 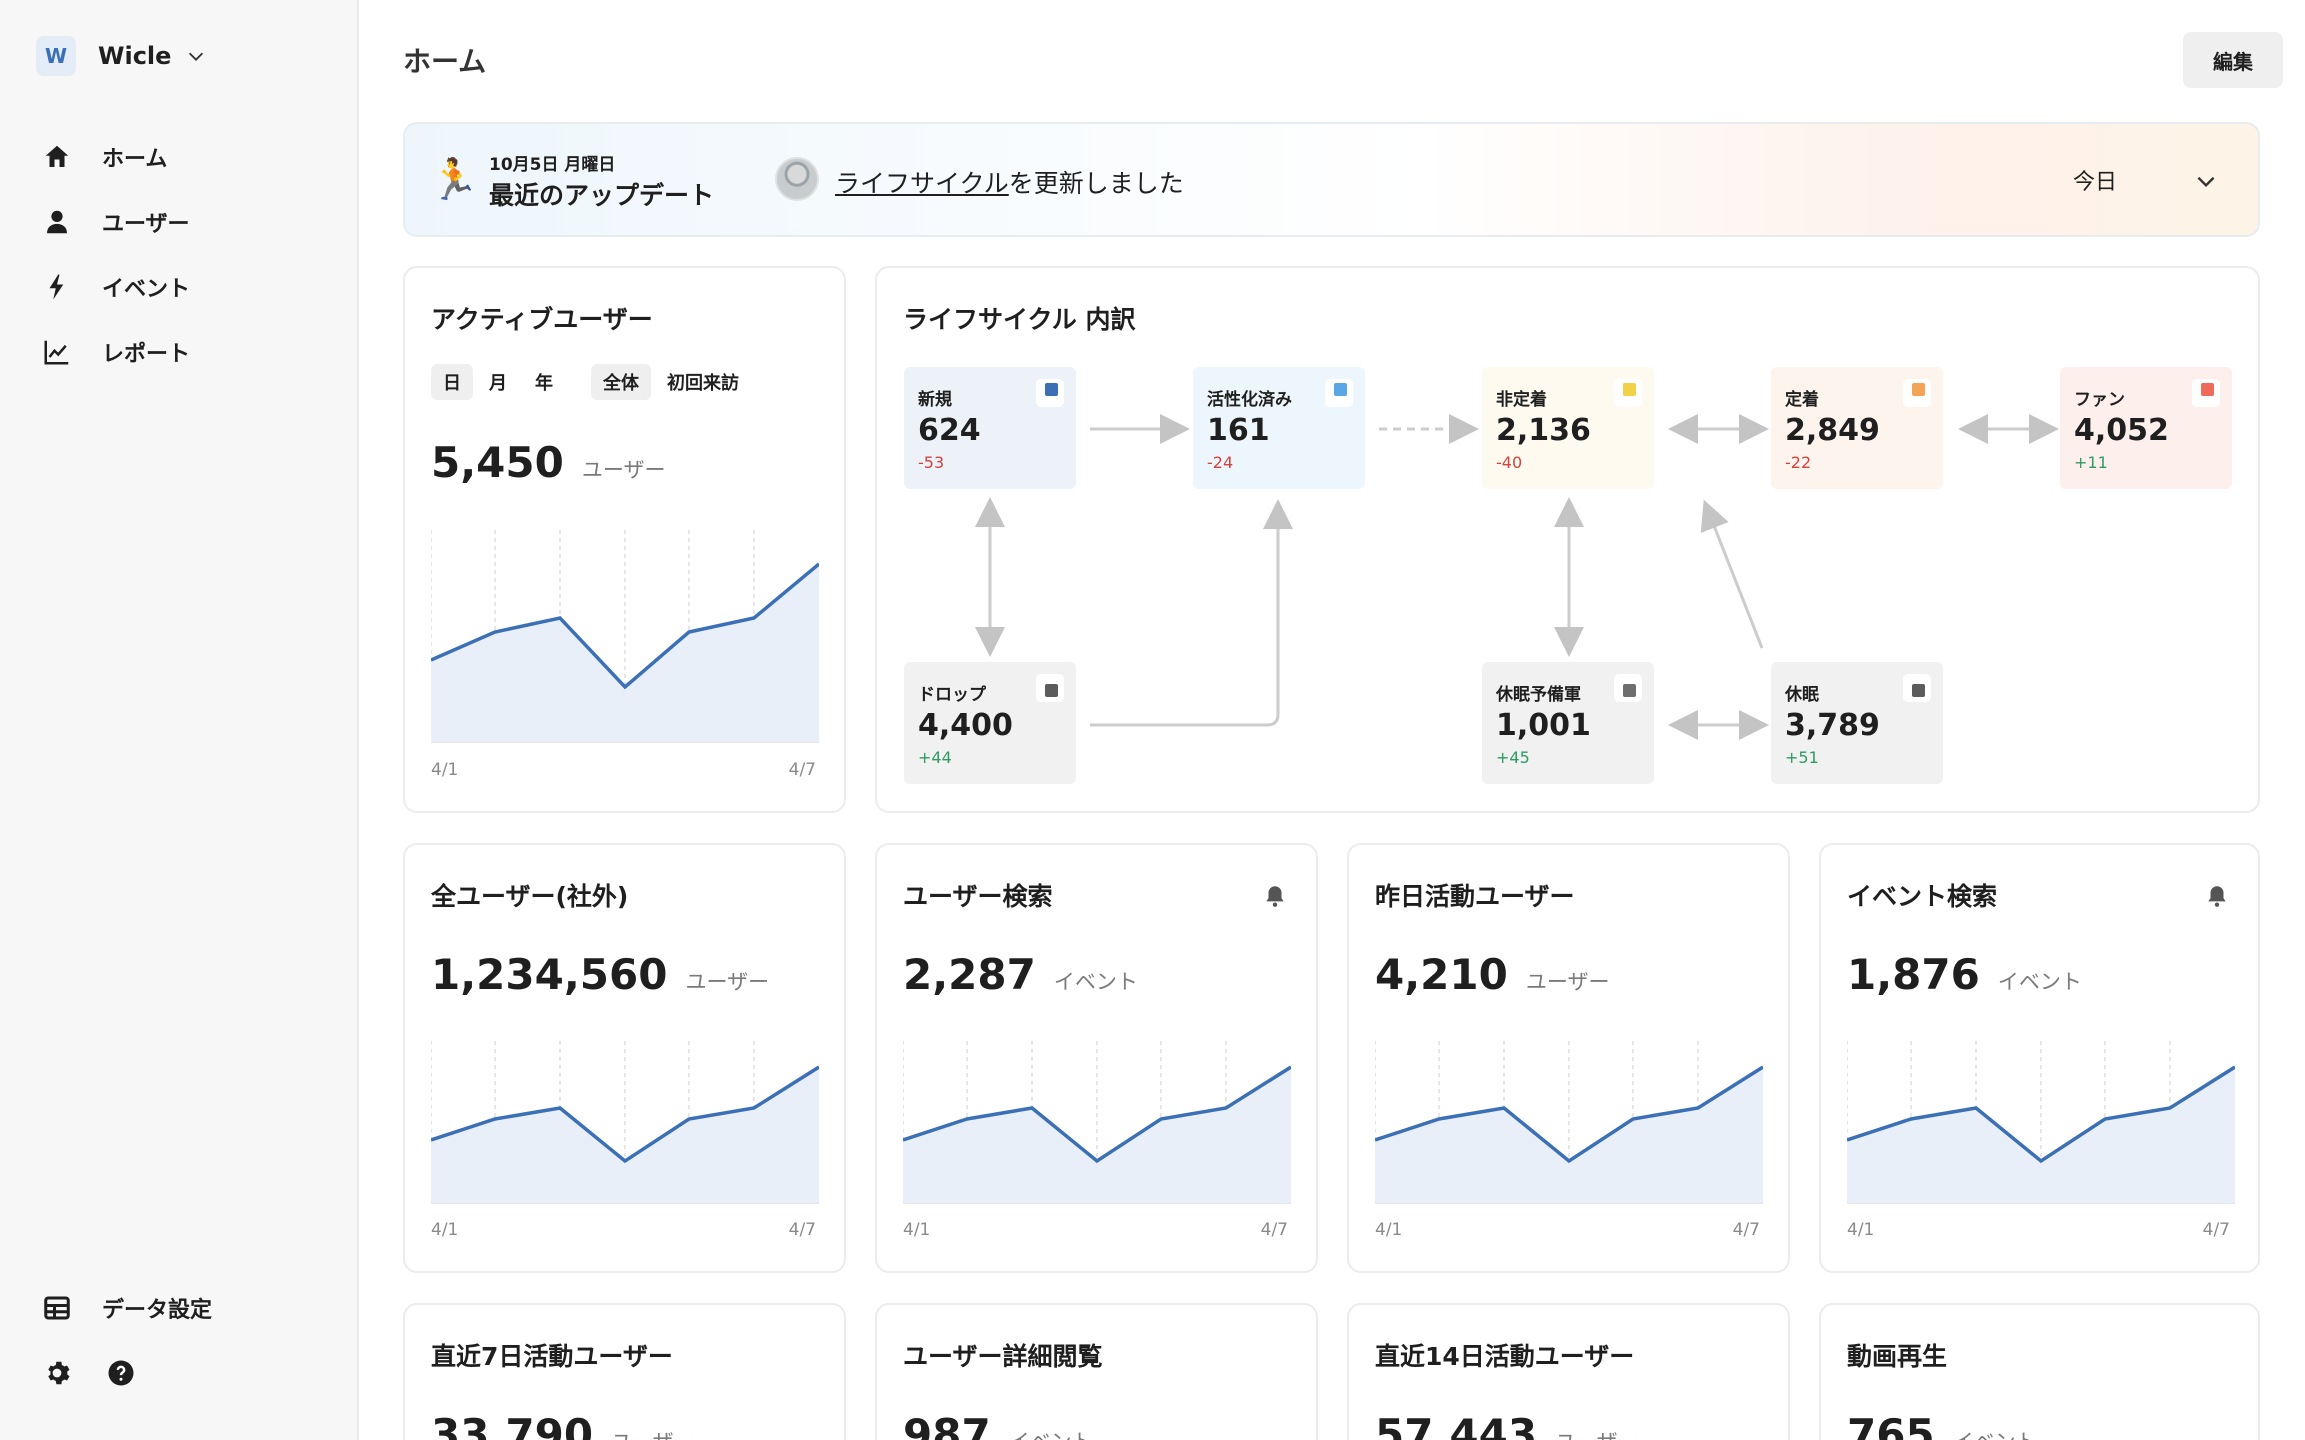 I want to click on segment-day: 日, so click(x=452, y=382).